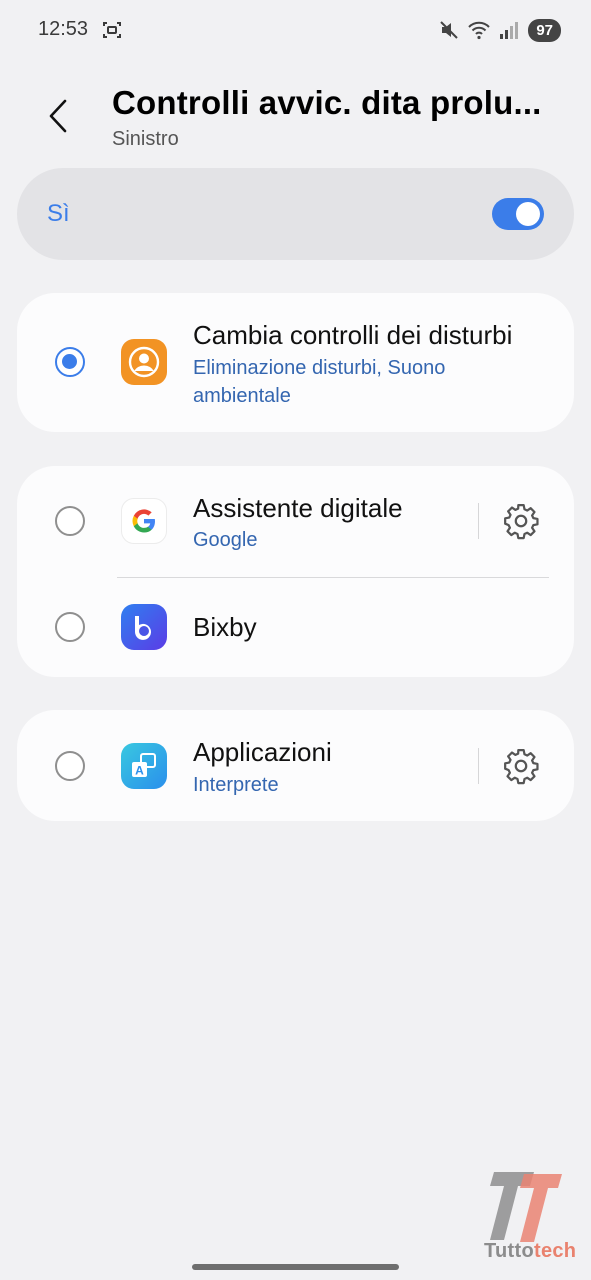 Image resolution: width=591 pixels, height=1280 pixels. What do you see at coordinates (70, 521) in the screenshot?
I see `radio-digital-assistant` at bounding box center [70, 521].